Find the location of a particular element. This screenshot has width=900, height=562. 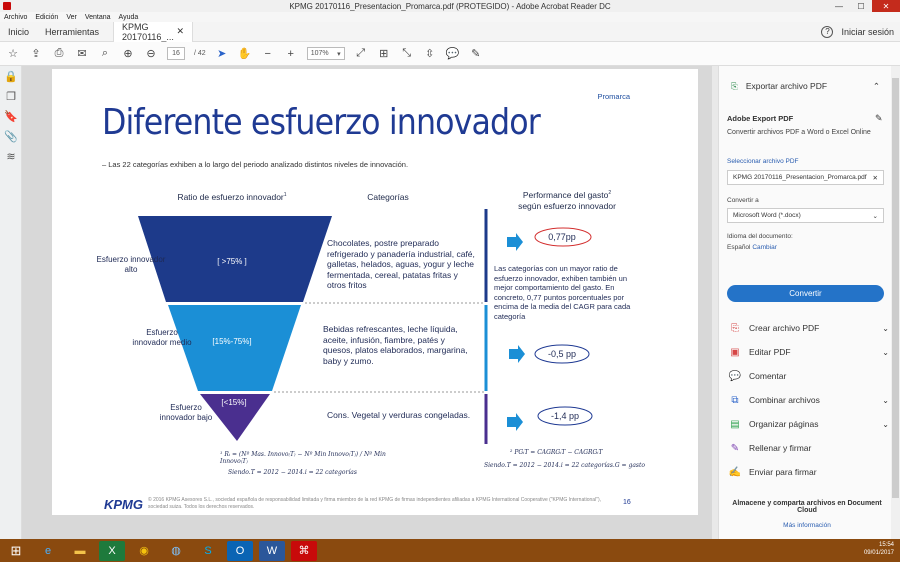

chevron-up-icon: ⌃ is located at coordinates (876, 86).